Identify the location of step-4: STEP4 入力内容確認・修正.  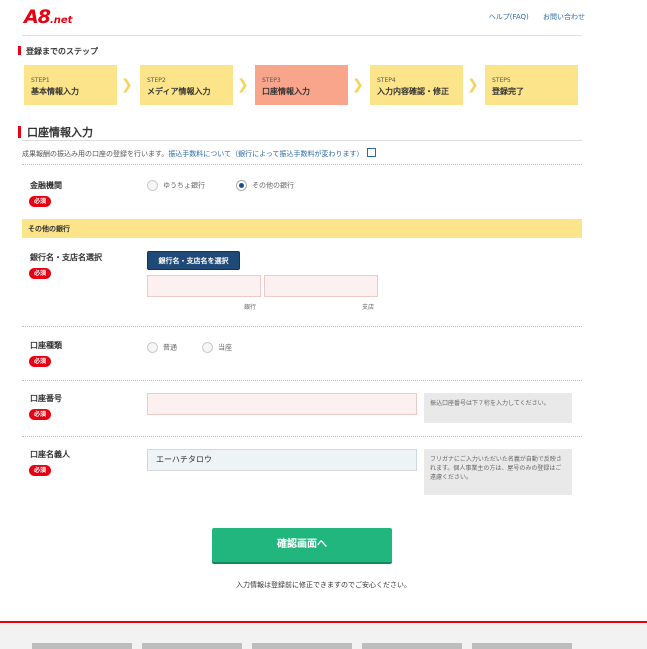
(416, 85).